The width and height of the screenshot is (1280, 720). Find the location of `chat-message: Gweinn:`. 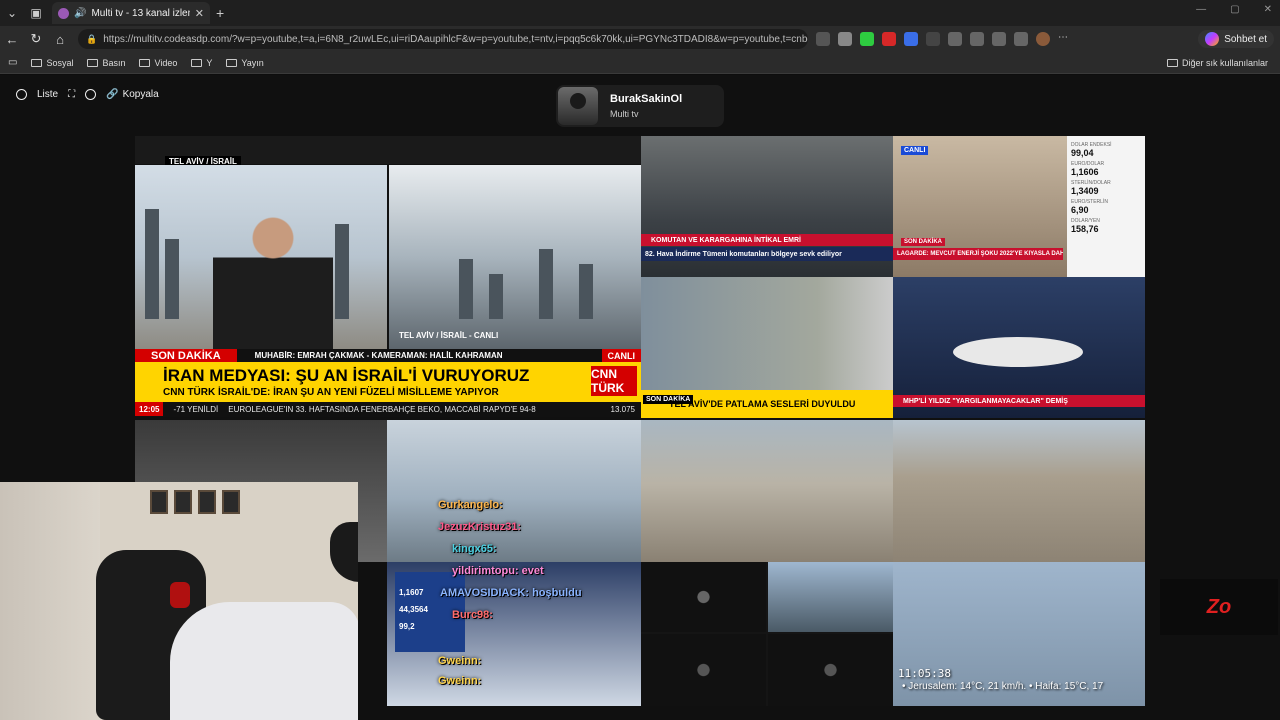

chat-message: Gweinn: is located at coordinates (459, 681).